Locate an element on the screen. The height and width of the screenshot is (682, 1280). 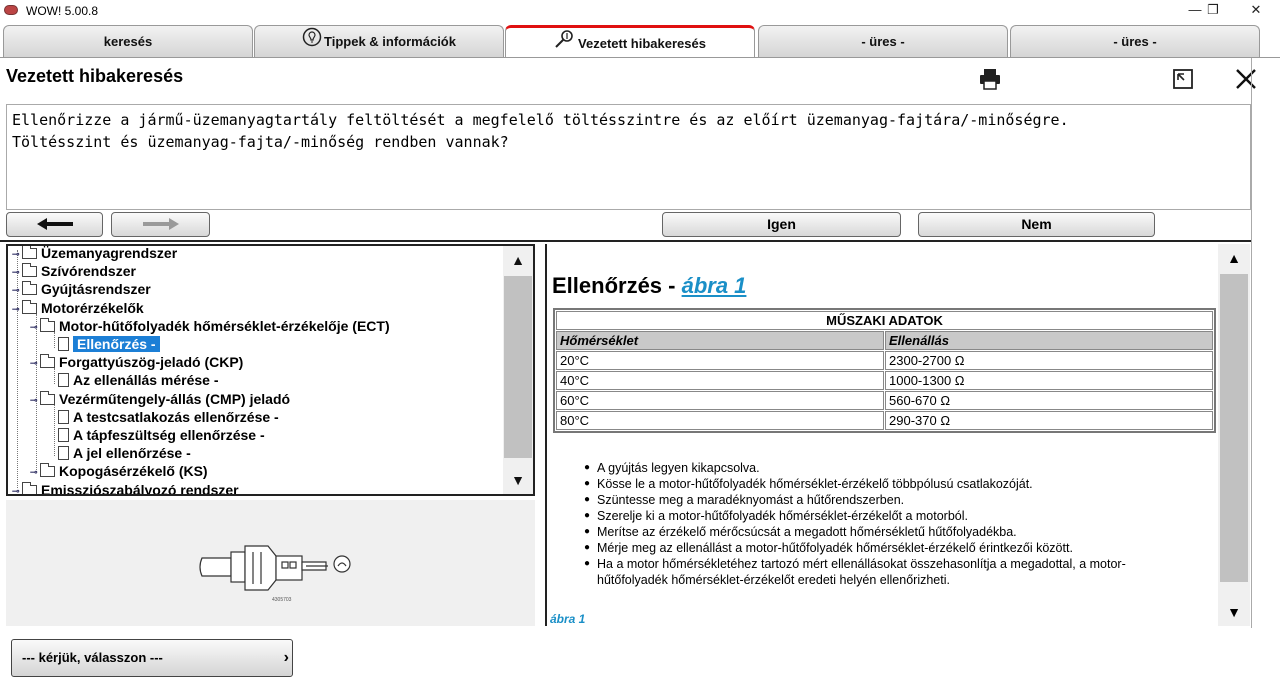
tab-divider is located at coordinates (640, 57).